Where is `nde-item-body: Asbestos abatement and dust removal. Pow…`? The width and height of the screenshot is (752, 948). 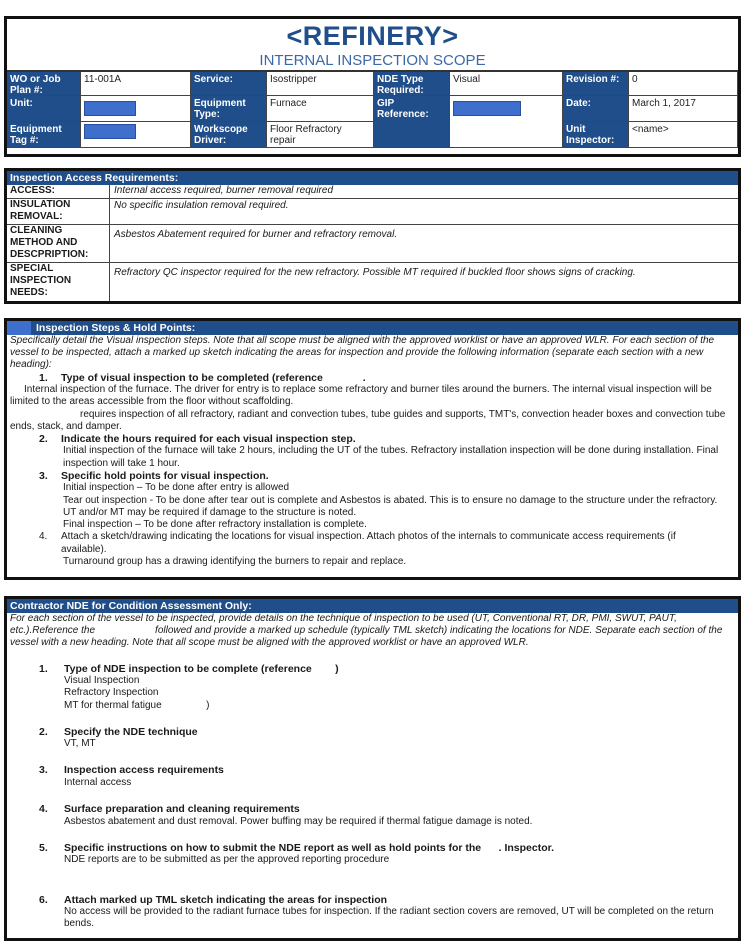 nde-item-body: Asbestos abatement and dust removal. Pow… is located at coordinates (298, 821).